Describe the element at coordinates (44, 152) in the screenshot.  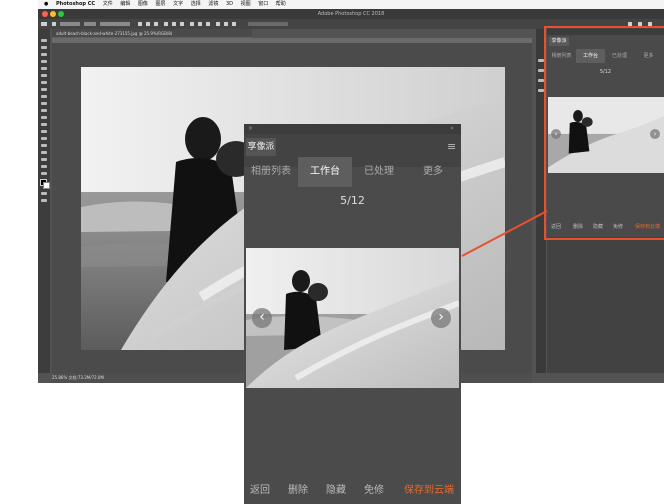
I see `path-select-tool-icon` at that location.